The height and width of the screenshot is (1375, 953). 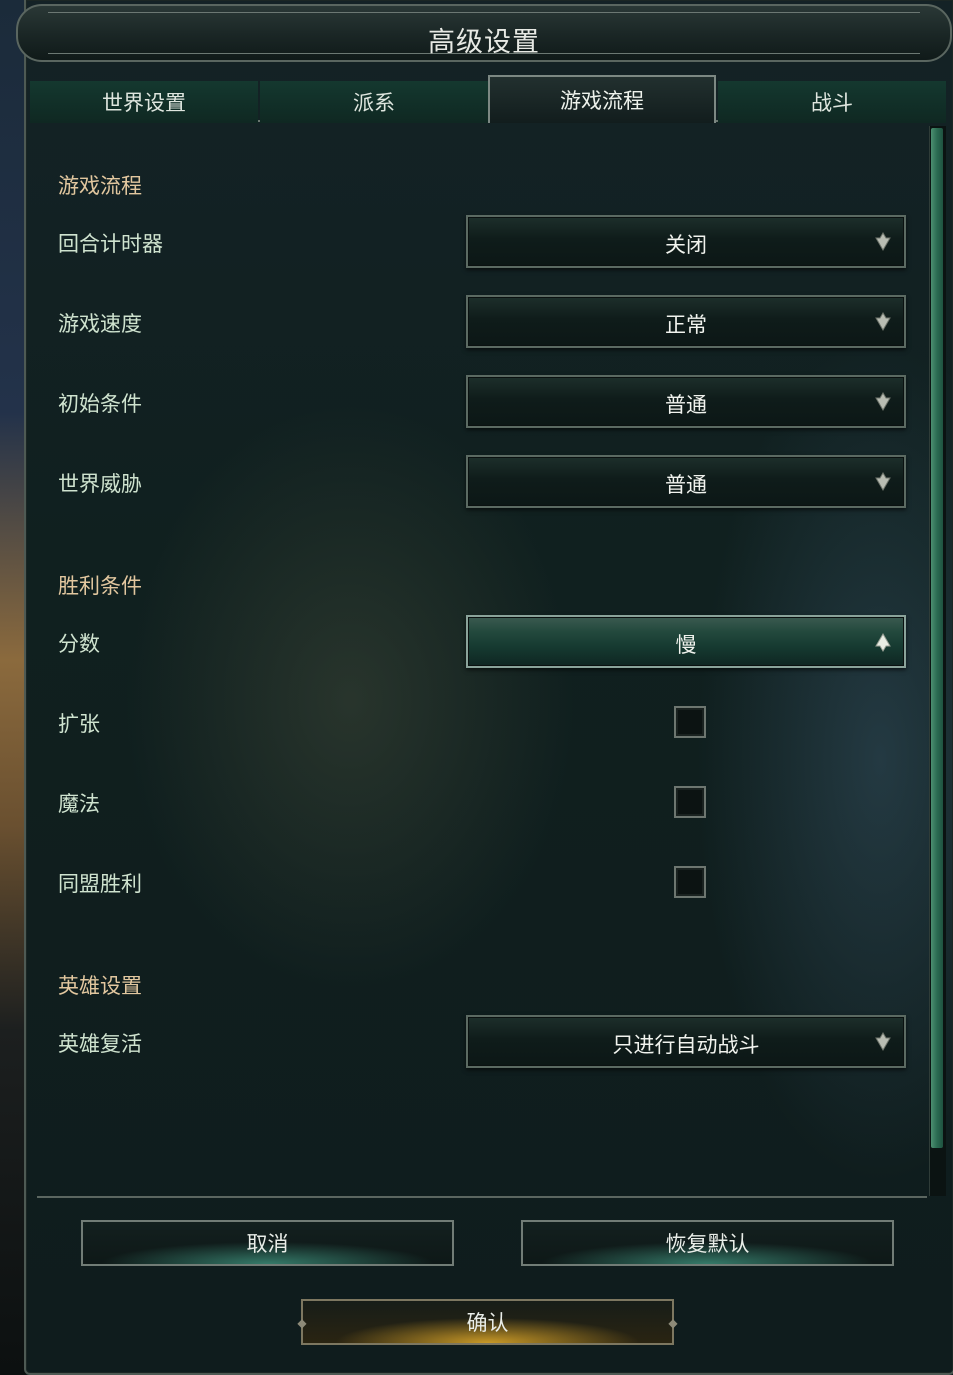 I want to click on magic-checkbox, so click(x=690, y=802).